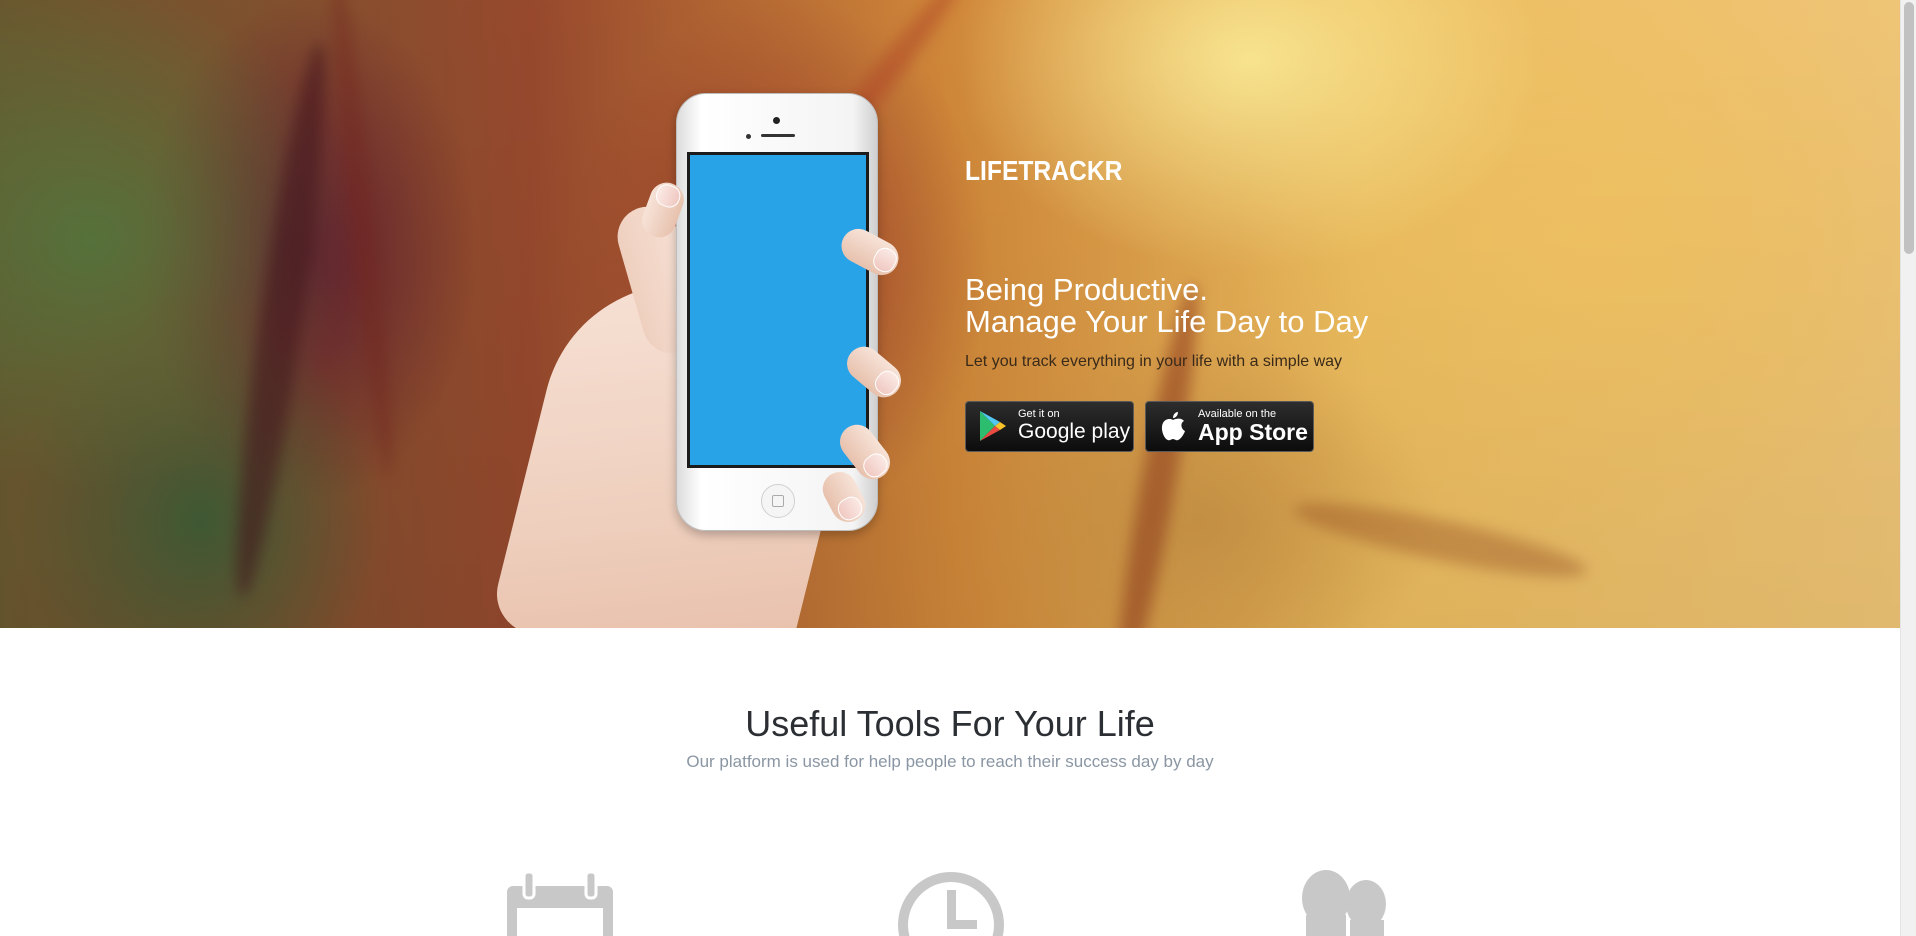 This screenshot has height=936, width=1916. Describe the element at coordinates (776, 120) in the screenshot. I see `phone-camera` at that location.